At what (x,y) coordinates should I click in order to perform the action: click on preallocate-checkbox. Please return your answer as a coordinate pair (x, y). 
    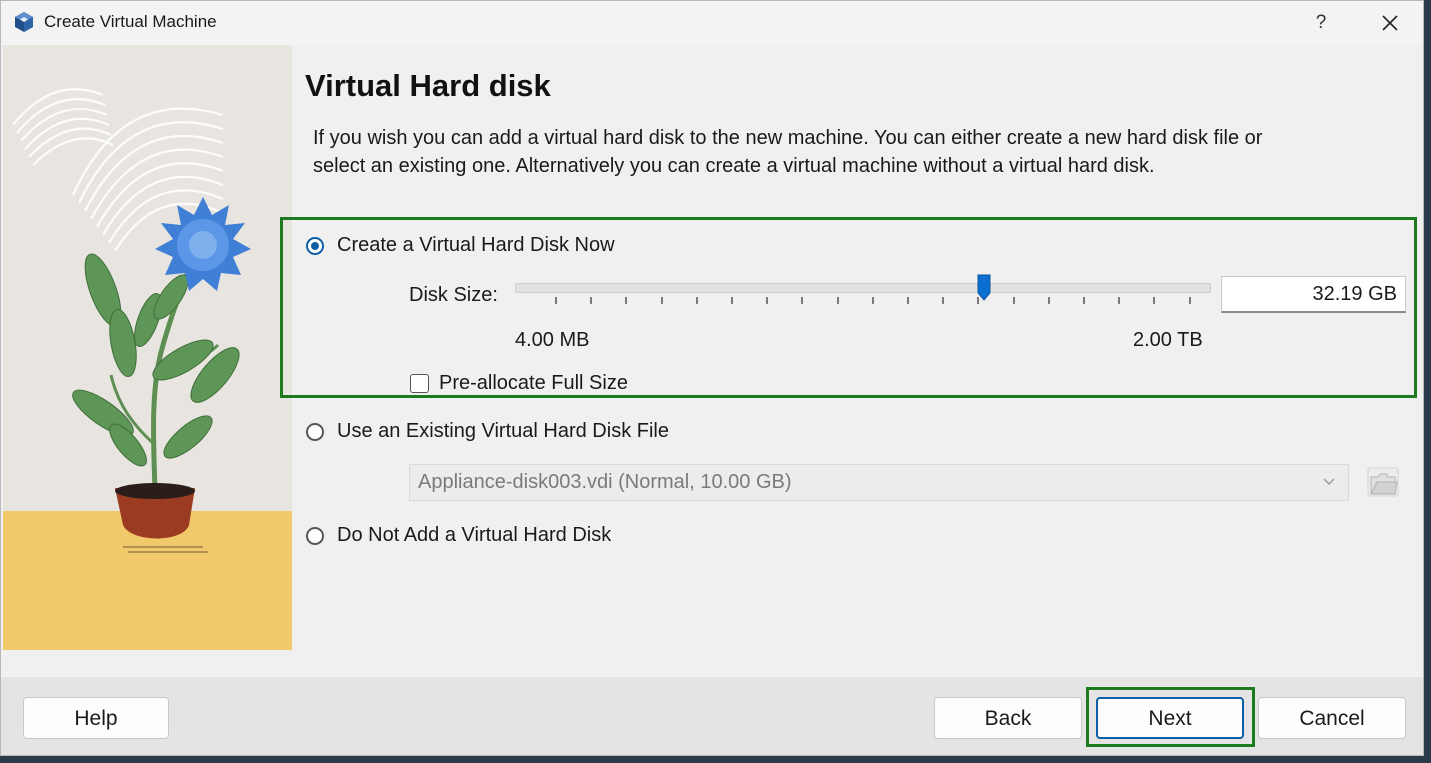
    Looking at the image, I should click on (419, 383).